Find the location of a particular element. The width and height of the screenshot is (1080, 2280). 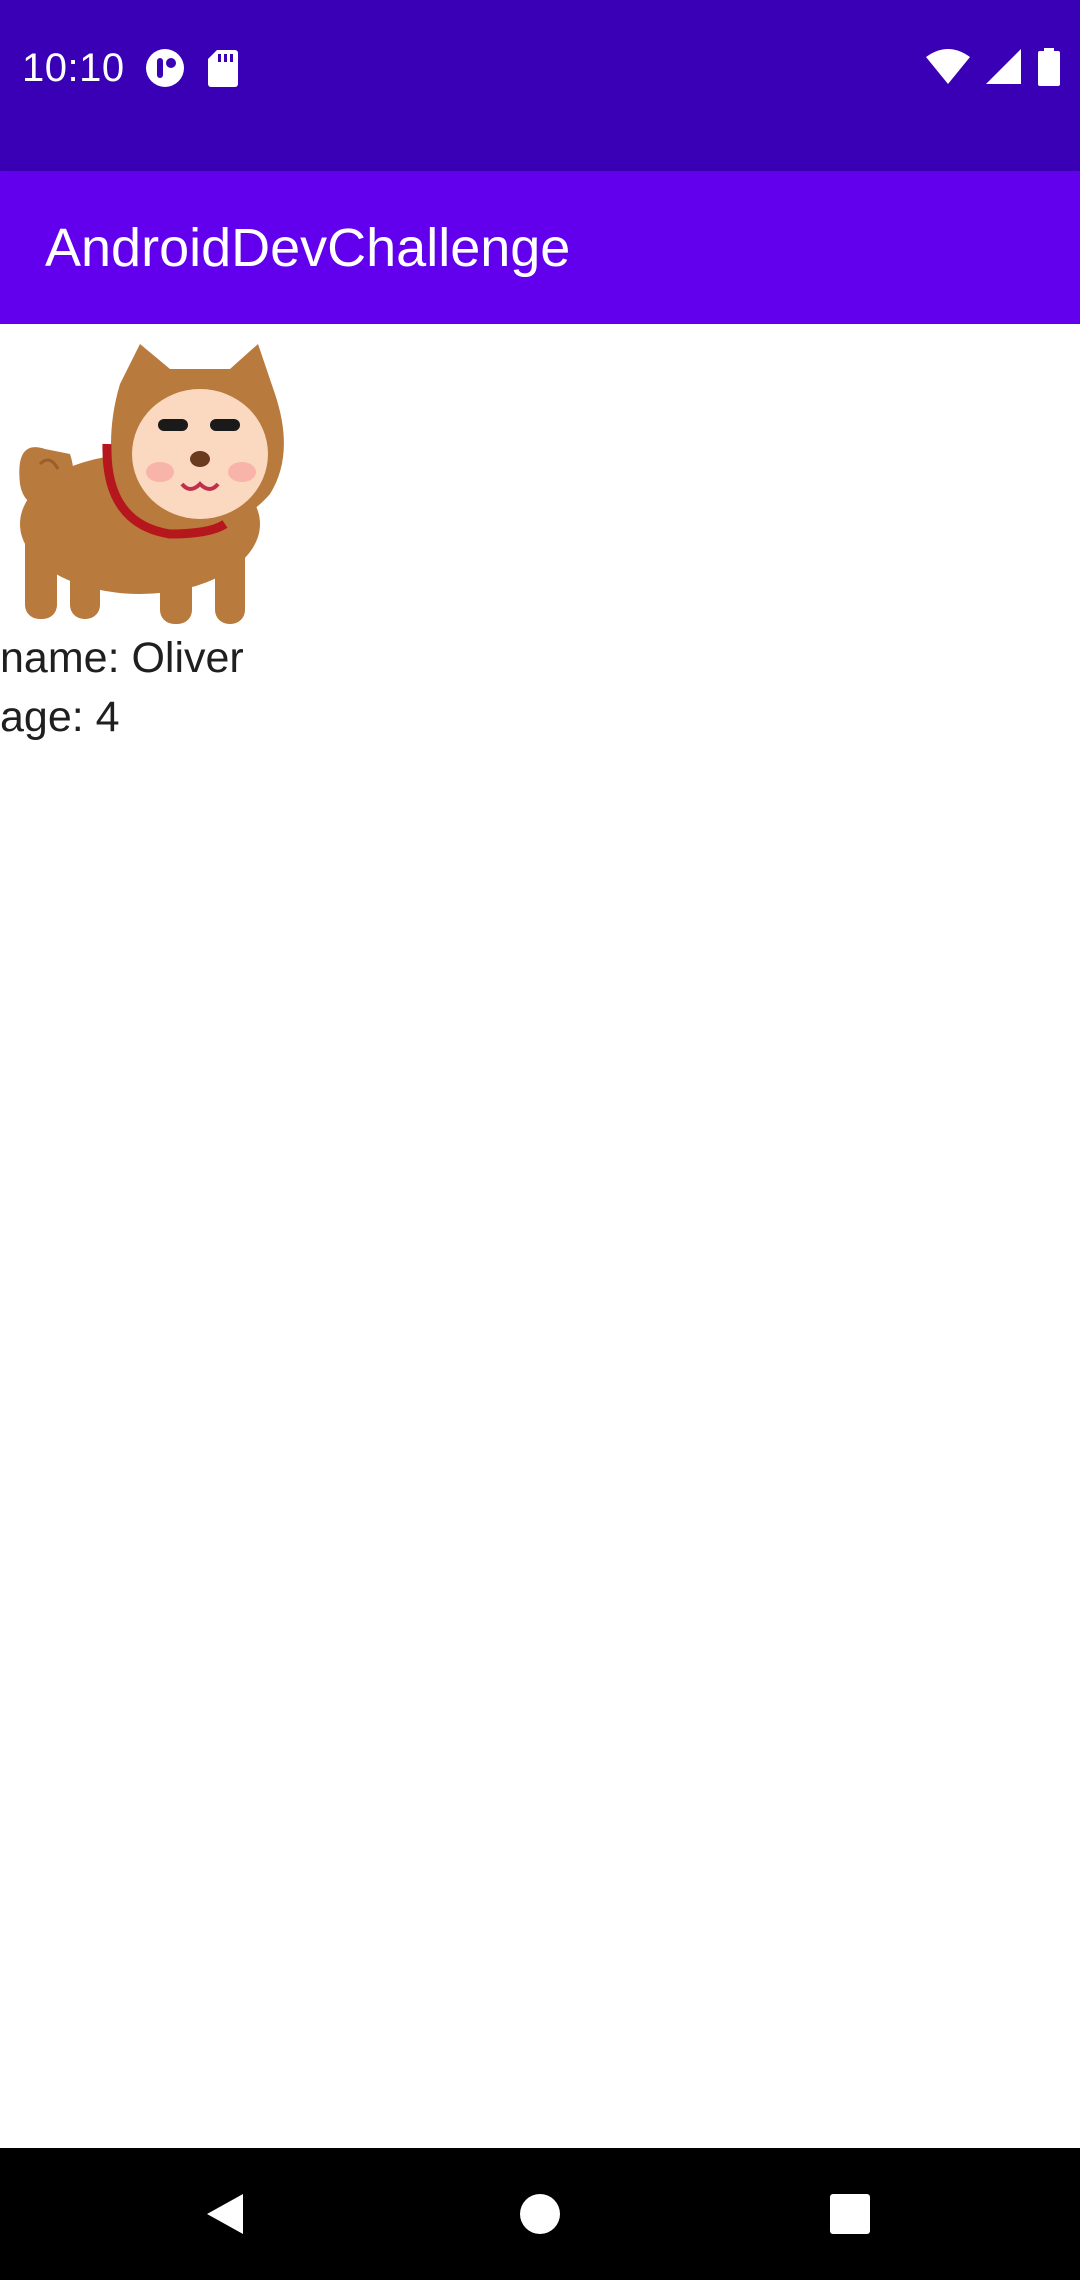

sd-card-icon is located at coordinates (223, 68).